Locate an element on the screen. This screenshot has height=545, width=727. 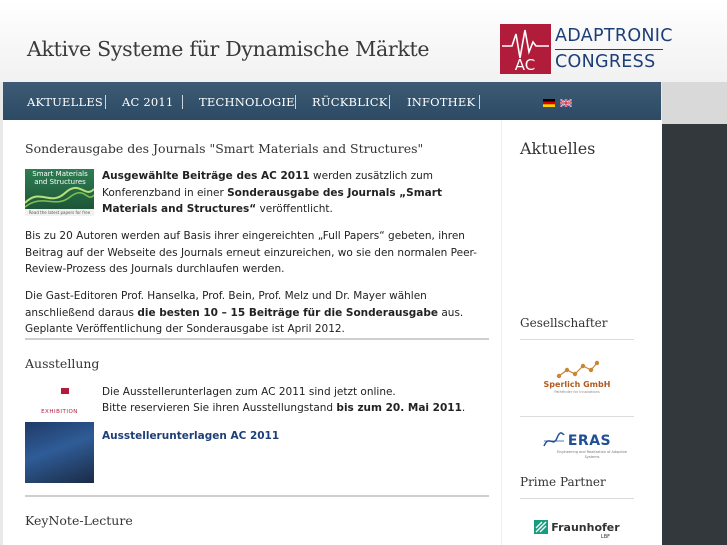
sidebar-title-aktuelles: Aktuelles is located at coordinates (558, 148).